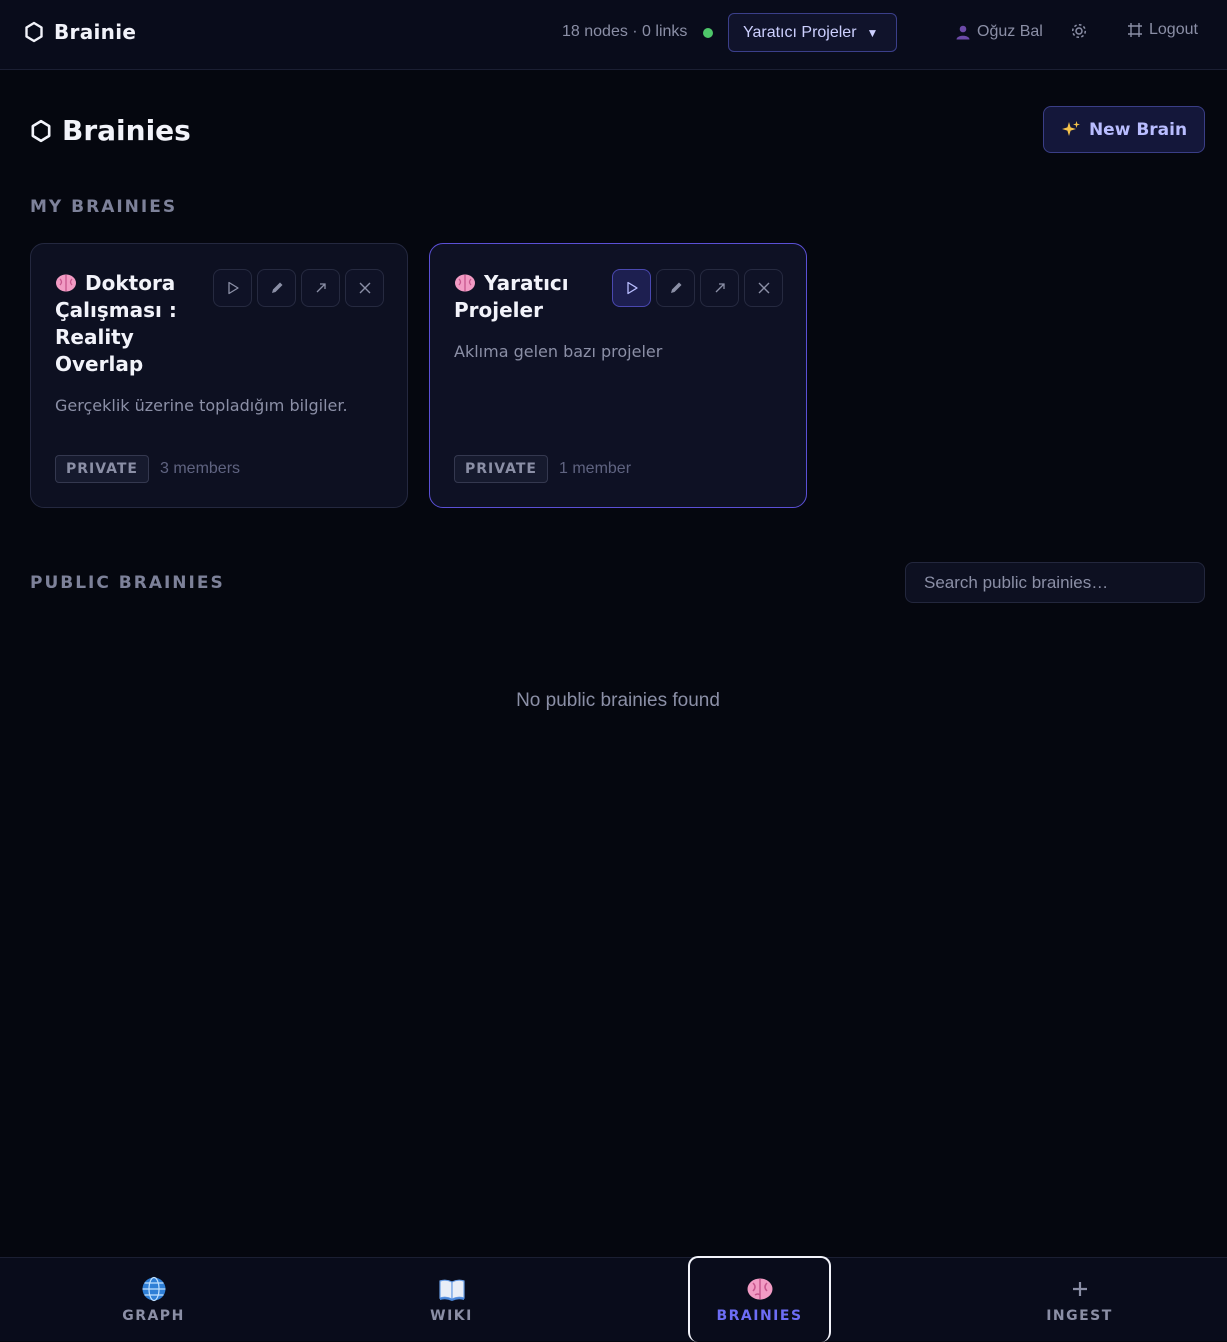 The image size is (1227, 1342). What do you see at coordinates (1079, 1289) in the screenshot?
I see `plus-icon` at bounding box center [1079, 1289].